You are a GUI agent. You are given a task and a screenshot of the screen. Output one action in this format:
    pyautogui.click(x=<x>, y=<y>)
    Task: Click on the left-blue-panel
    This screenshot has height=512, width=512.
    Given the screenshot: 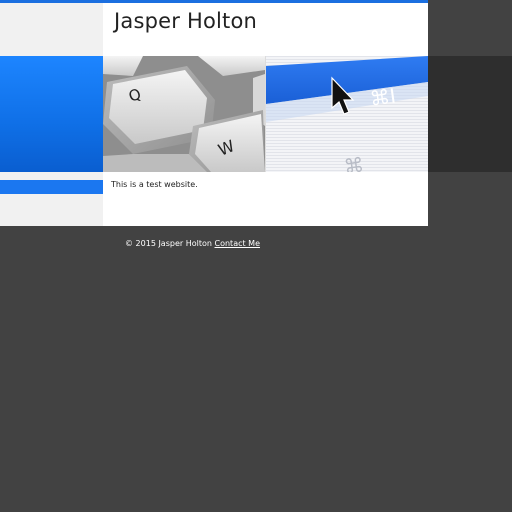 What is the action you would take?
    pyautogui.click(x=51, y=114)
    